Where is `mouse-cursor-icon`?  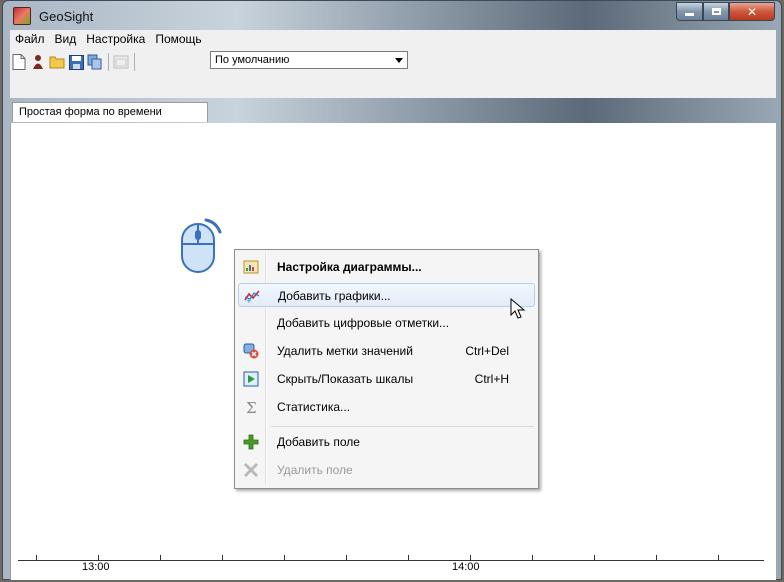 mouse-cursor-icon is located at coordinates (518, 308).